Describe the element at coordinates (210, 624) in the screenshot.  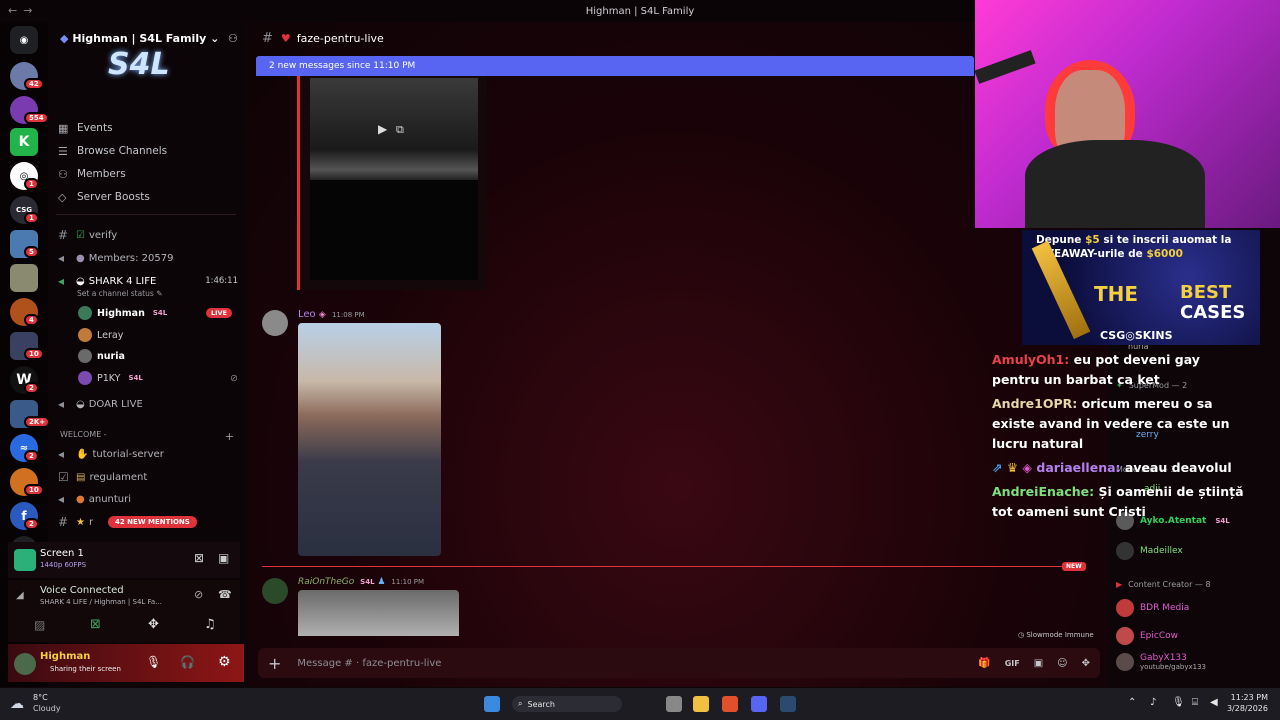
I see `soundboard-icon: ♫` at that location.